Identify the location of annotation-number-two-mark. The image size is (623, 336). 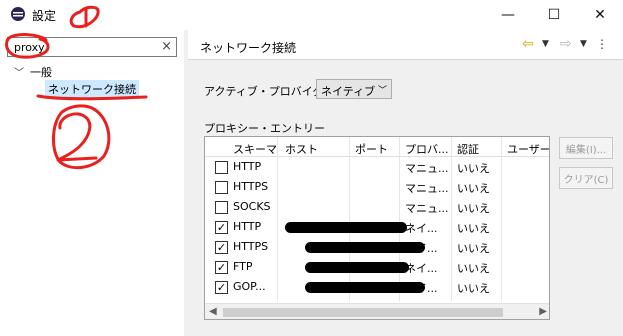
(81, 137).